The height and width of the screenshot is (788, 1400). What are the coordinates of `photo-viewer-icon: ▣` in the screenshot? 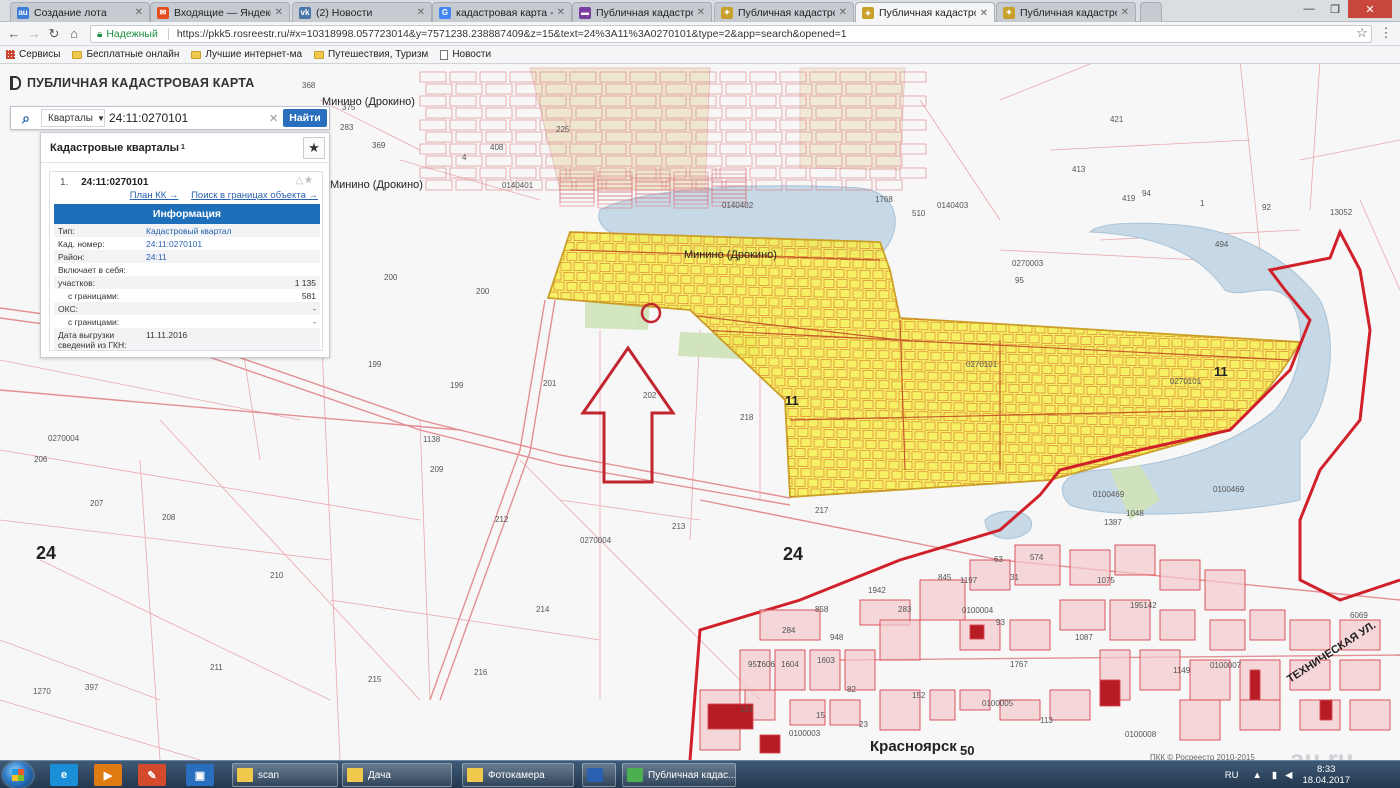 It's located at (200, 775).